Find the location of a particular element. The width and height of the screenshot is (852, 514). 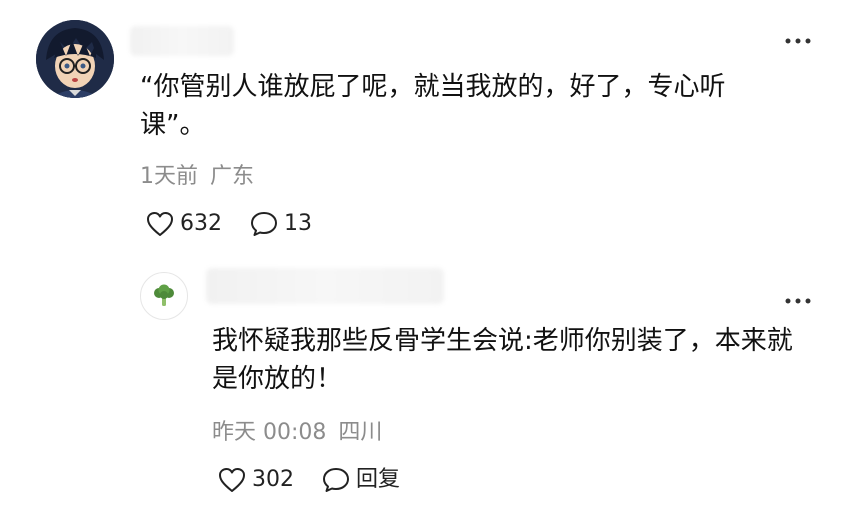

comment-replies-button: 13 is located at coordinates (281, 224).